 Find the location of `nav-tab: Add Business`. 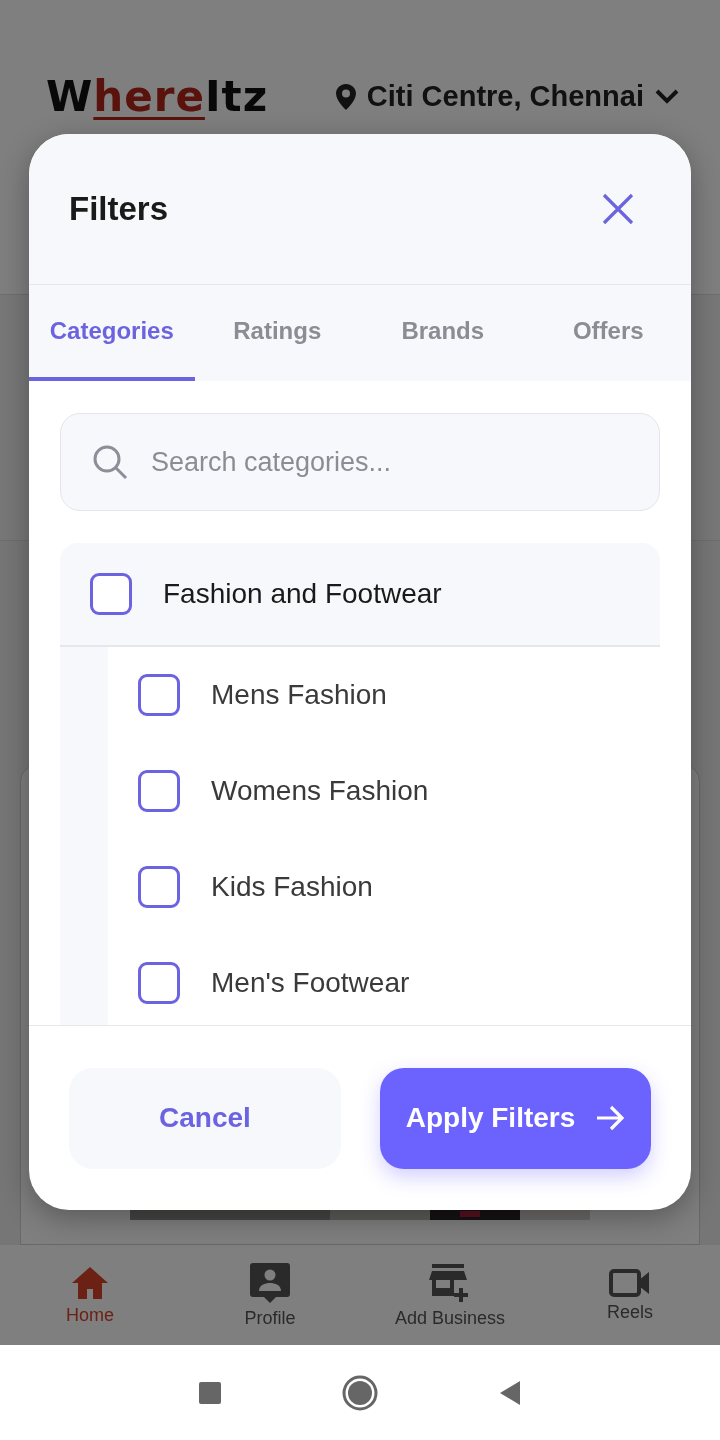

nav-tab: Add Business is located at coordinates (450, 1295).